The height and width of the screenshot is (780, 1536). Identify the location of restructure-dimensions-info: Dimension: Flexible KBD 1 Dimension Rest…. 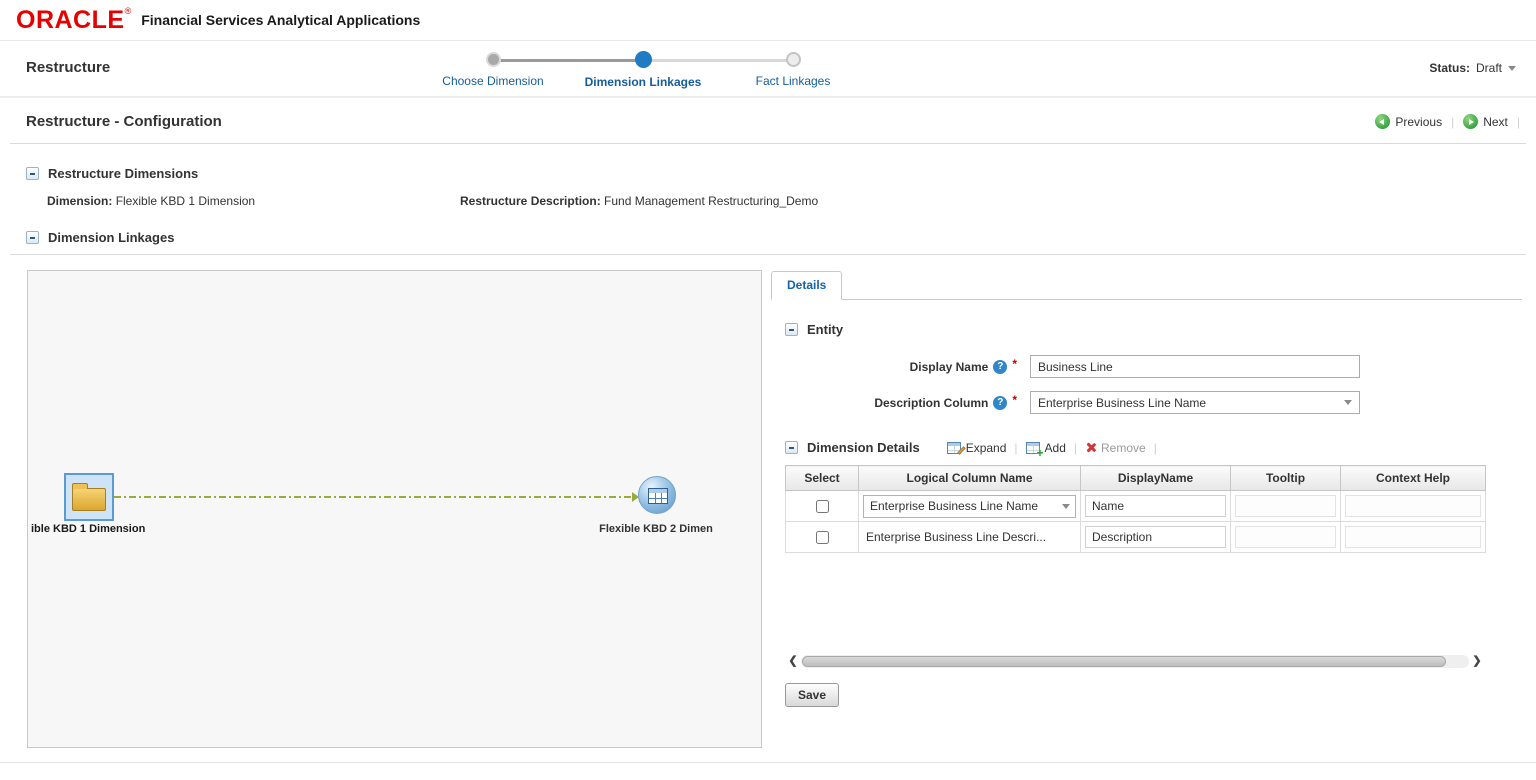
(791, 201).